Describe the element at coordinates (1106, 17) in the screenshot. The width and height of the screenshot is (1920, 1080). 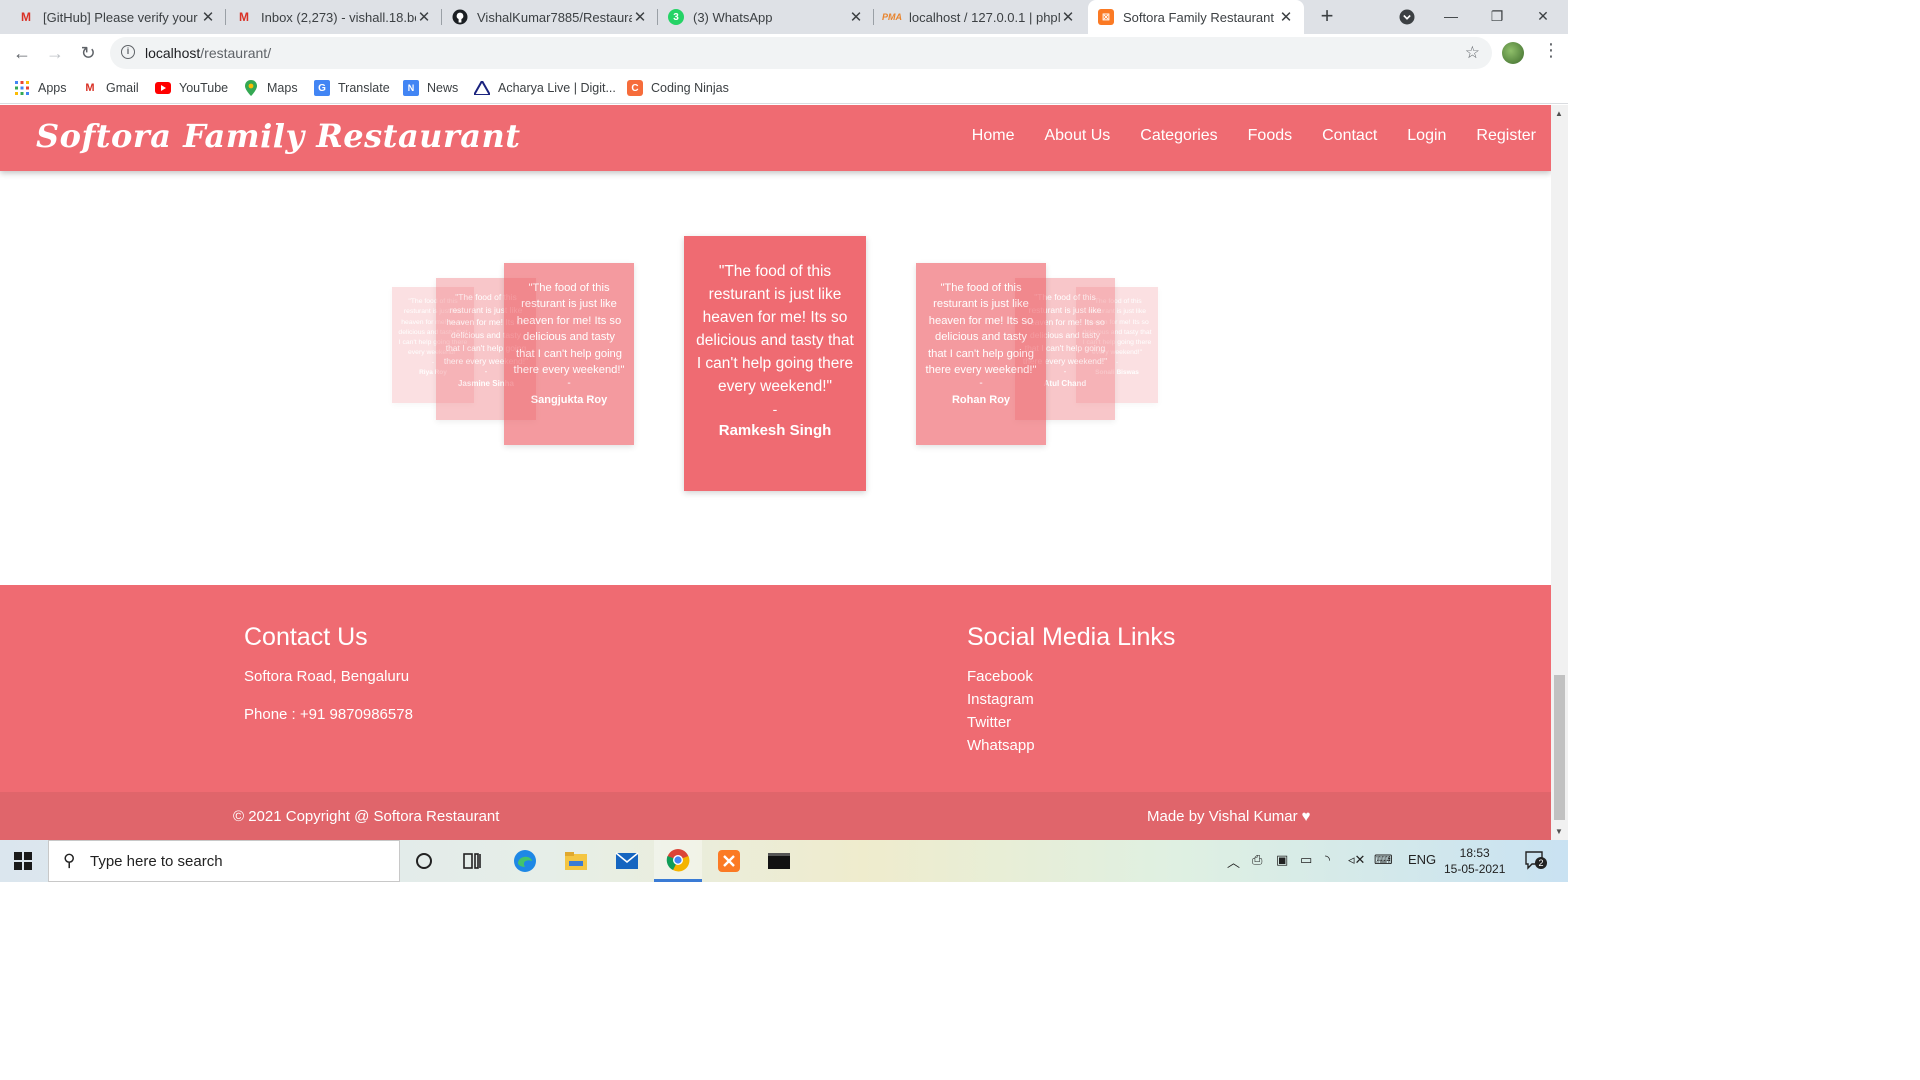
I see `xampp-icon: ⊠` at that location.